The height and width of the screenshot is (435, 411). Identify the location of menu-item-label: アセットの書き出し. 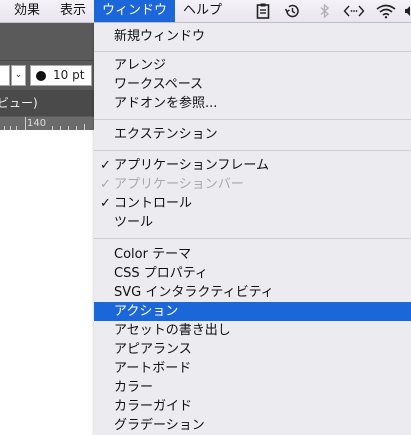
(172, 330).